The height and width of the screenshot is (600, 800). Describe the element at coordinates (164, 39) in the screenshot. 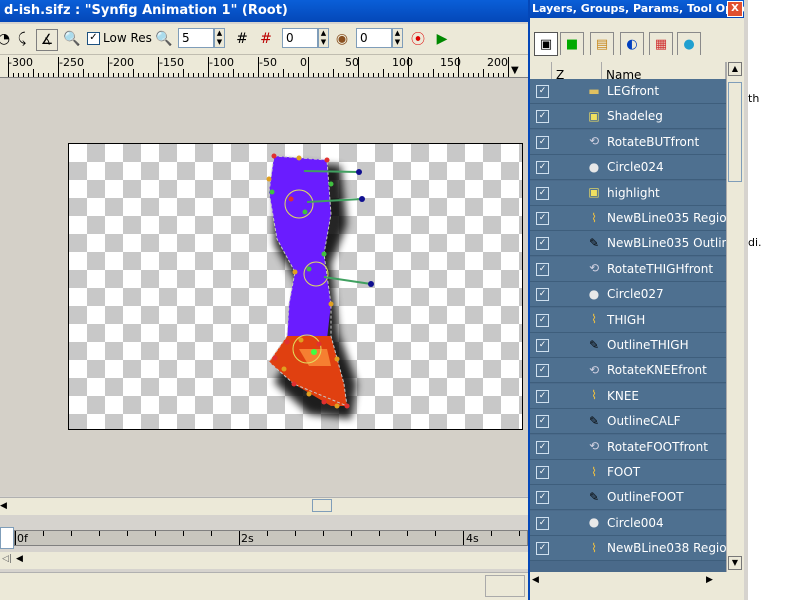

I see `quality-icon: 🔍` at that location.